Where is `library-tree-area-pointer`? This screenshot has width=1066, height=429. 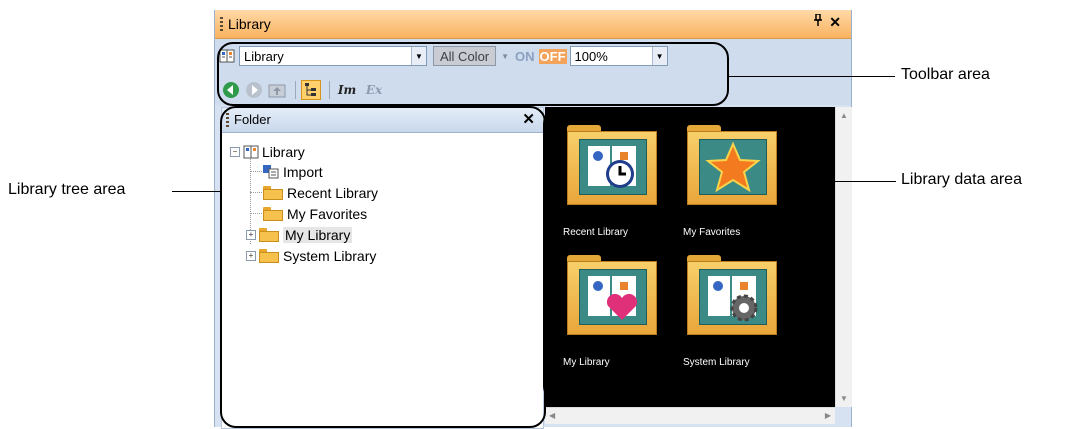
library-tree-area-pointer is located at coordinates (196, 191).